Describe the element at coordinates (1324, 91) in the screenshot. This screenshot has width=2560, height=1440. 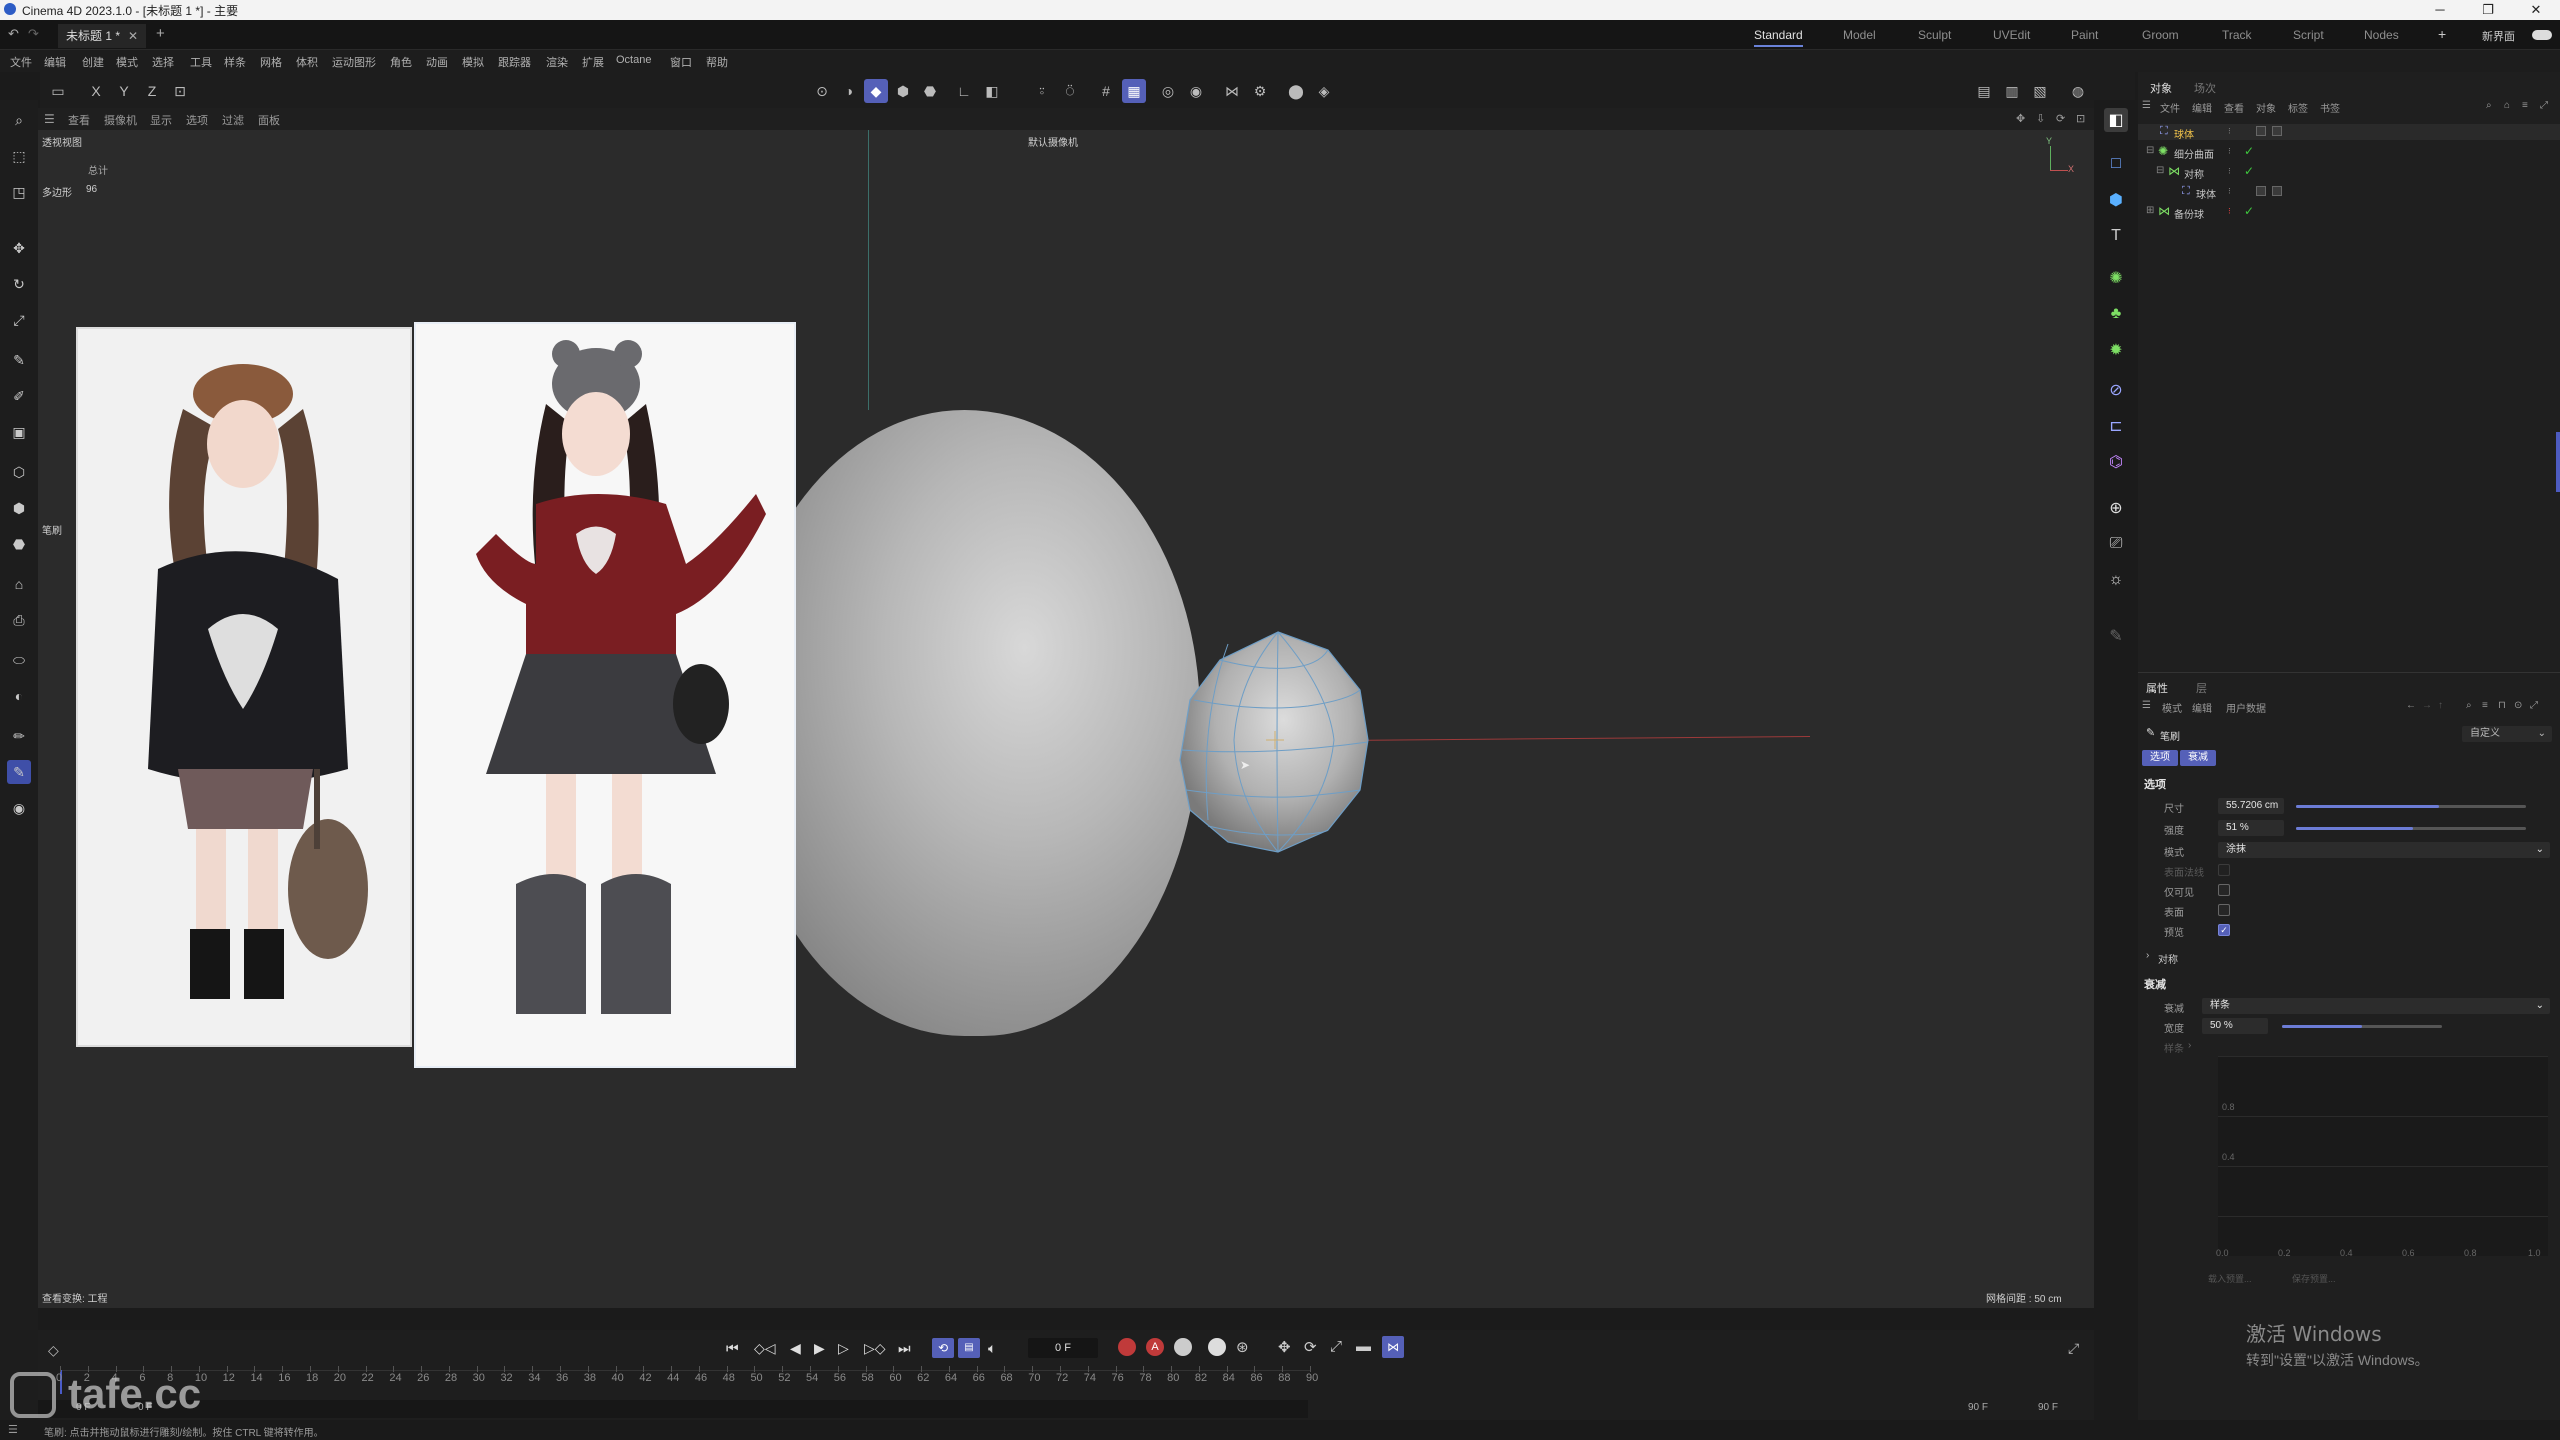
I see `octane-settings-icon: ◈` at that location.